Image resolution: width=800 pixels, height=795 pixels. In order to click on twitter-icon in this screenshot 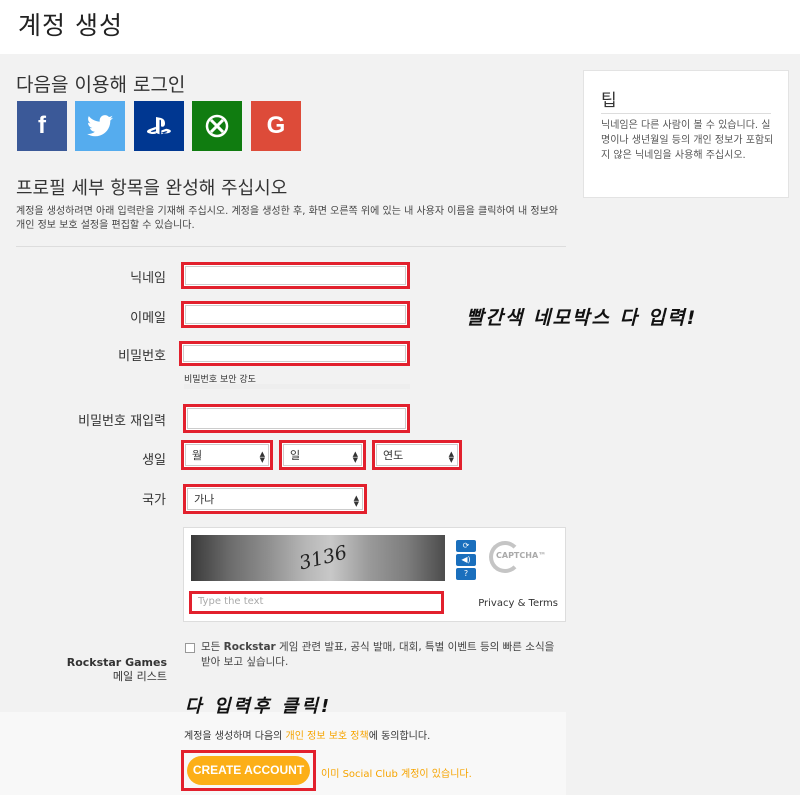, I will do `click(100, 126)`.